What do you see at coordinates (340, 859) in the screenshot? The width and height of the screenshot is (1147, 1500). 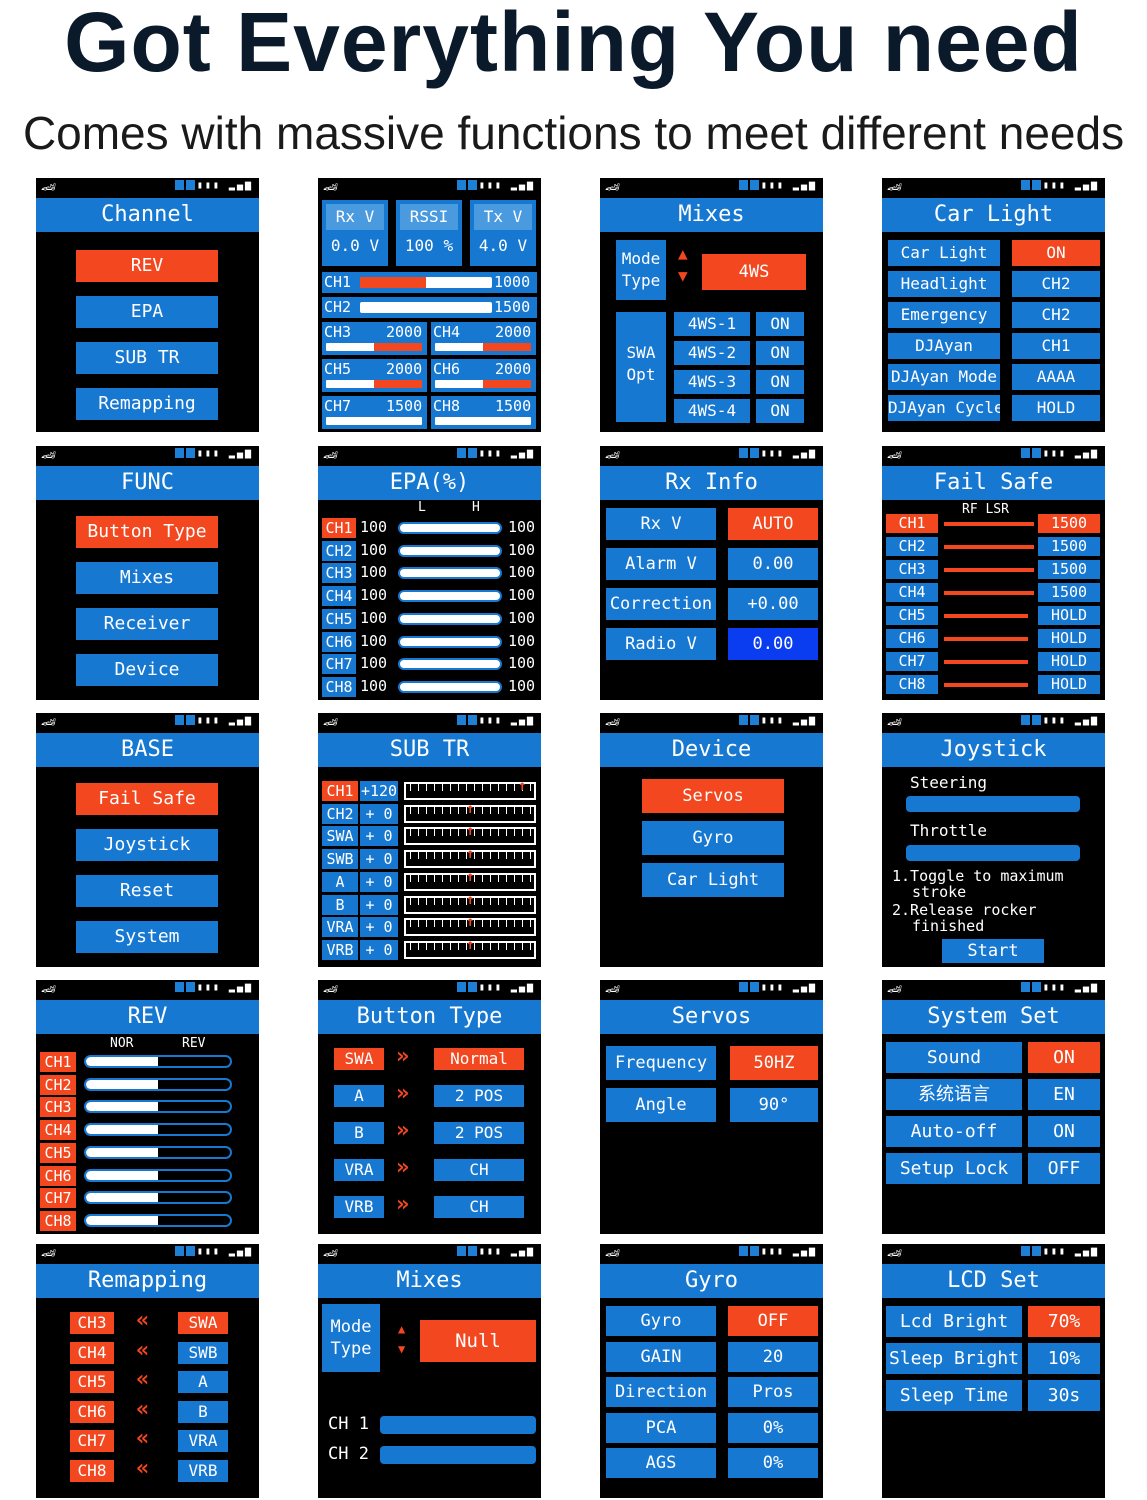 I see `subtr-channel: SWB` at bounding box center [340, 859].